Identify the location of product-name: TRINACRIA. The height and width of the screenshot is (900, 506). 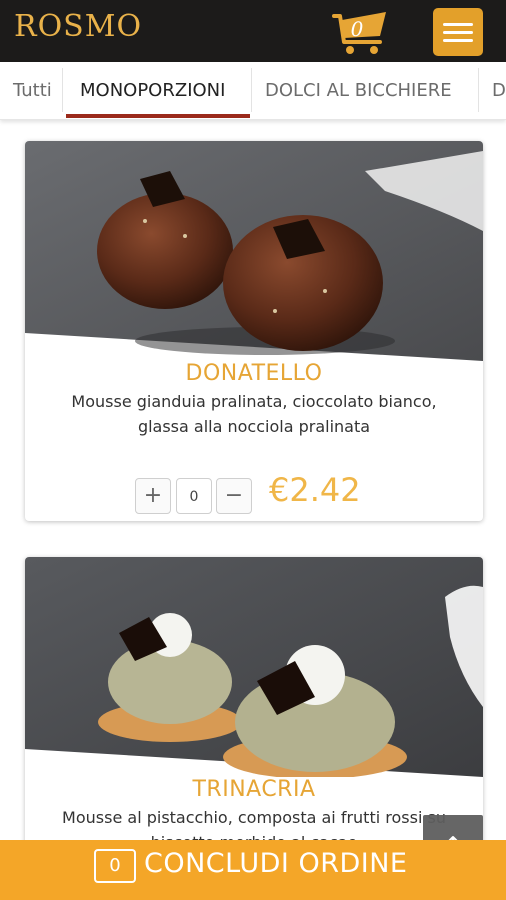
(254, 789).